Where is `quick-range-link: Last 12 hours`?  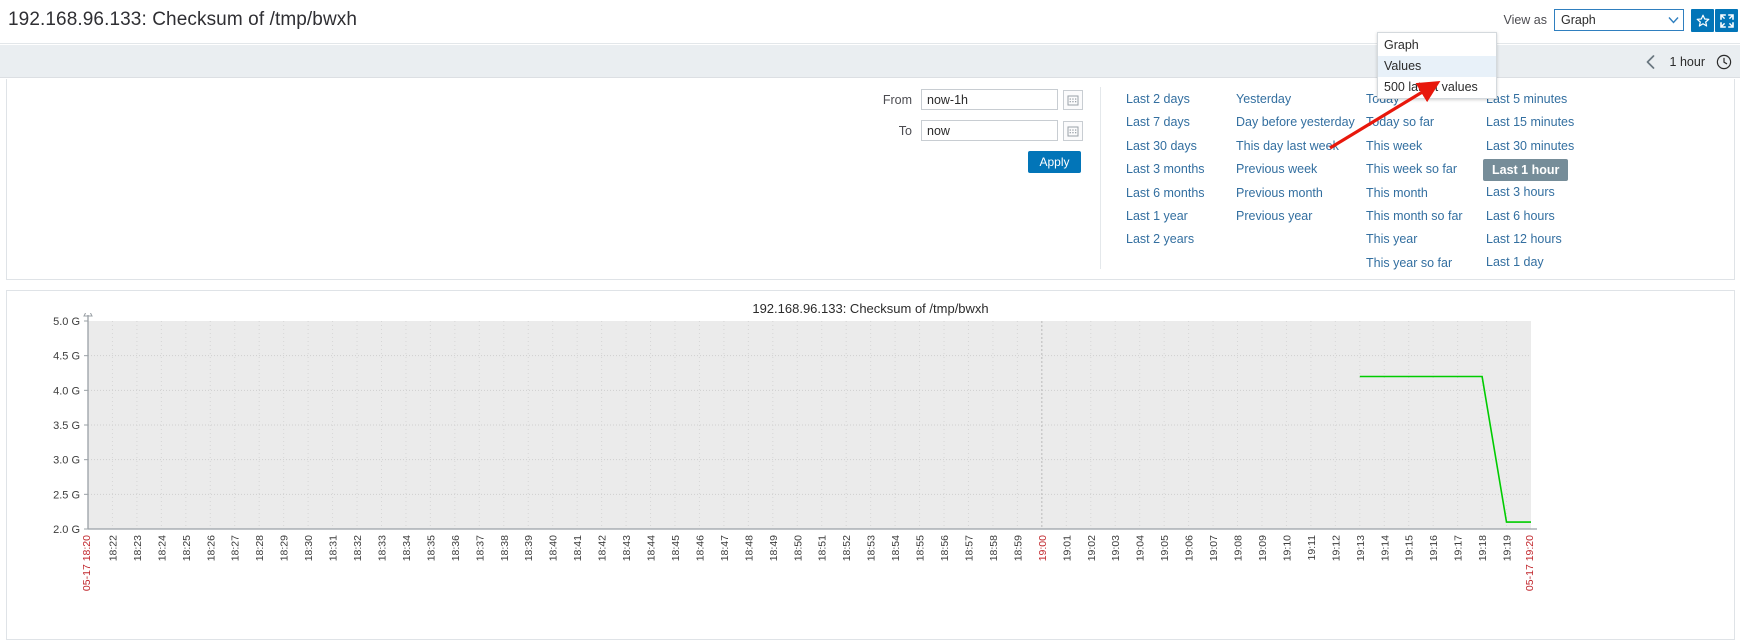
quick-range-link: Last 12 hours is located at coordinates (1543, 239).